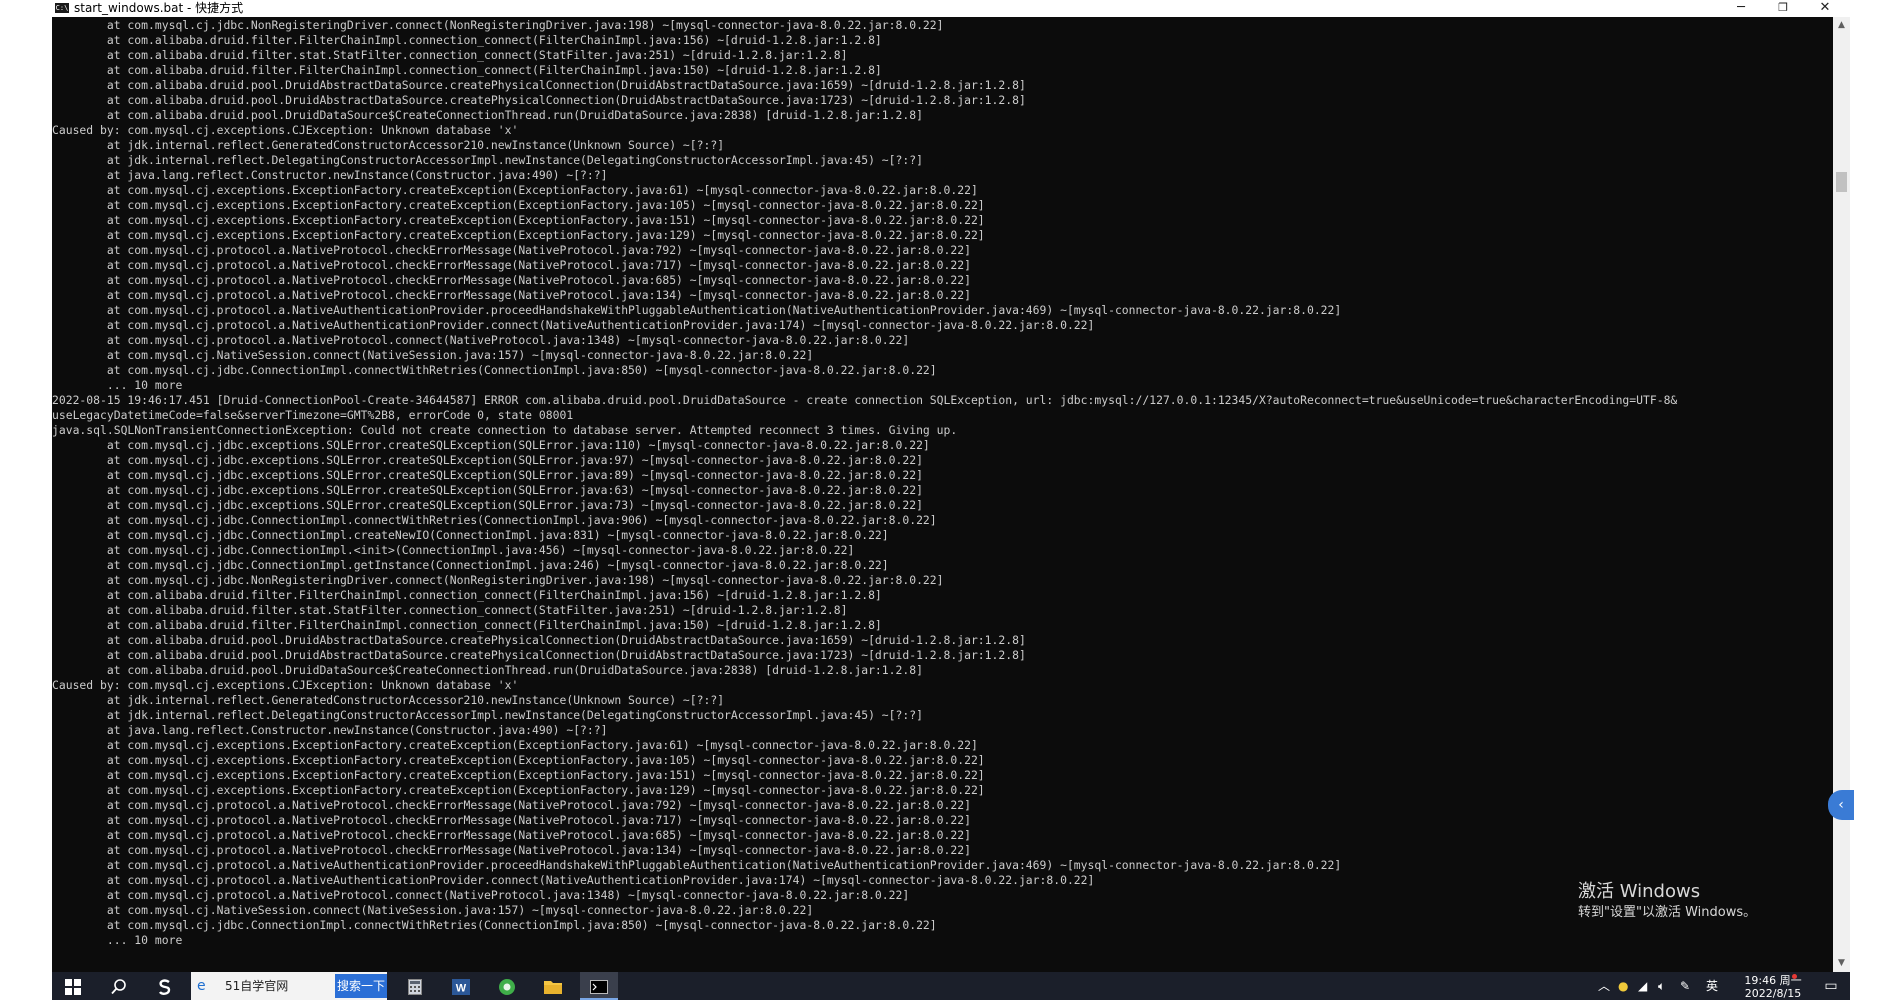 The image size is (1904, 1000). What do you see at coordinates (1841, 963) in the screenshot?
I see `scroll-down-arrow-icon: ▼` at bounding box center [1841, 963].